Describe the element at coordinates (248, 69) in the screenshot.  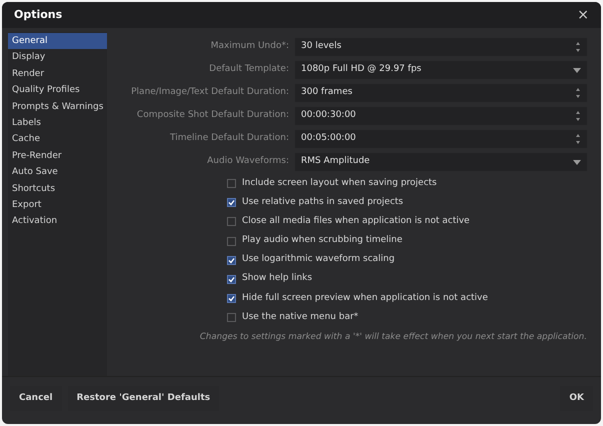
I see `field-label: Default Template:` at that location.